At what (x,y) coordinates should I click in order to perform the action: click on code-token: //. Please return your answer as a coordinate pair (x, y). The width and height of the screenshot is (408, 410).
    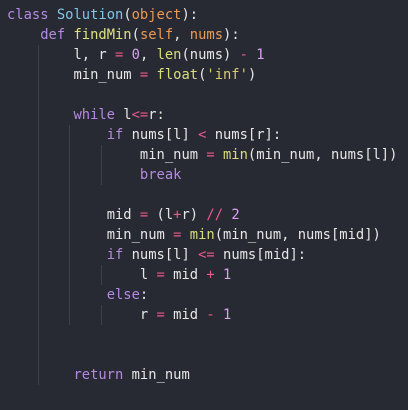
    Looking at the image, I should click on (215, 215).